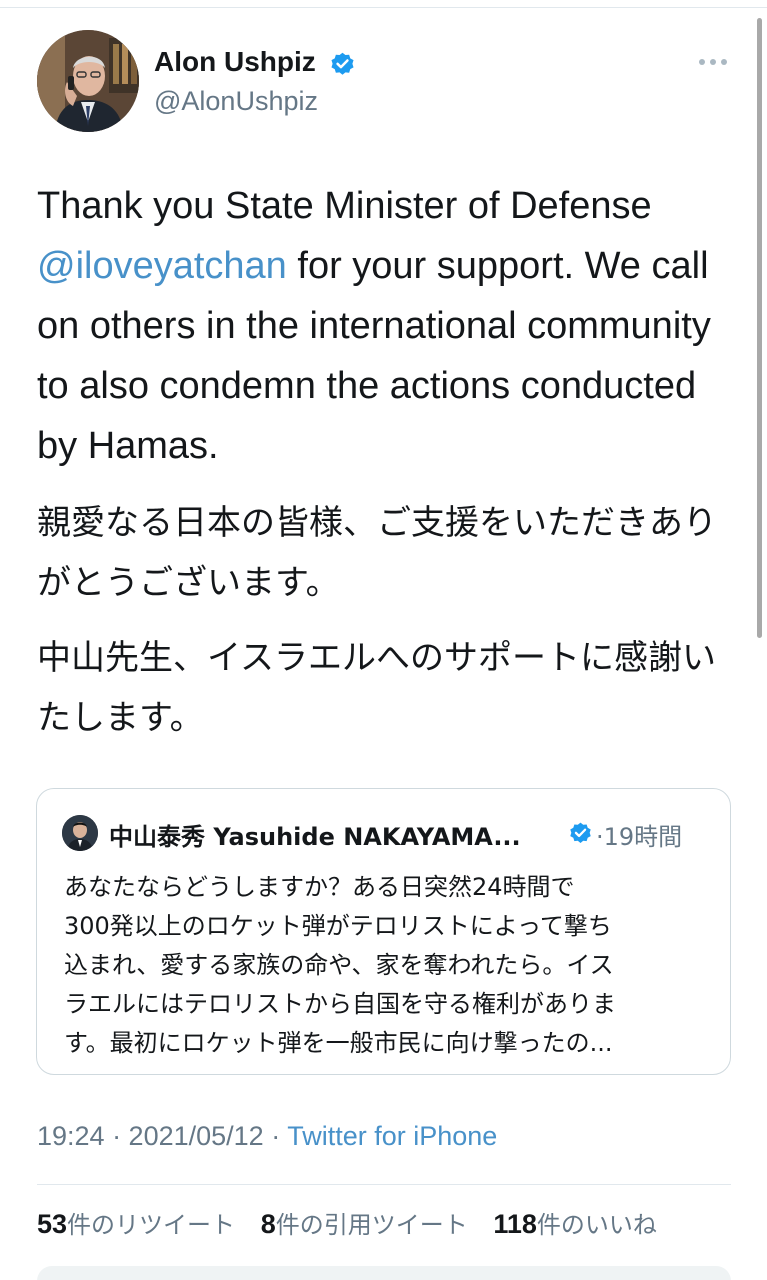 The height and width of the screenshot is (1280, 767). Describe the element at coordinates (392, 1136) in the screenshot. I see `tweet-source-link: Twitter for iPhone` at that location.